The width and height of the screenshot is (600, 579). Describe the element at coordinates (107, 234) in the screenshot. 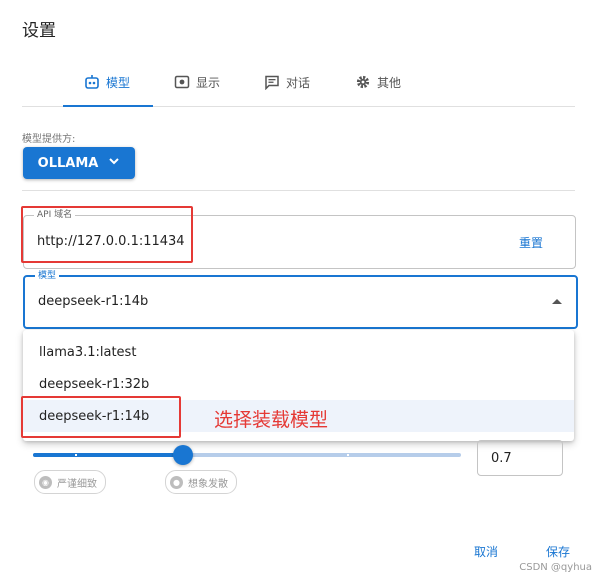

I see `highlight-box-api` at that location.